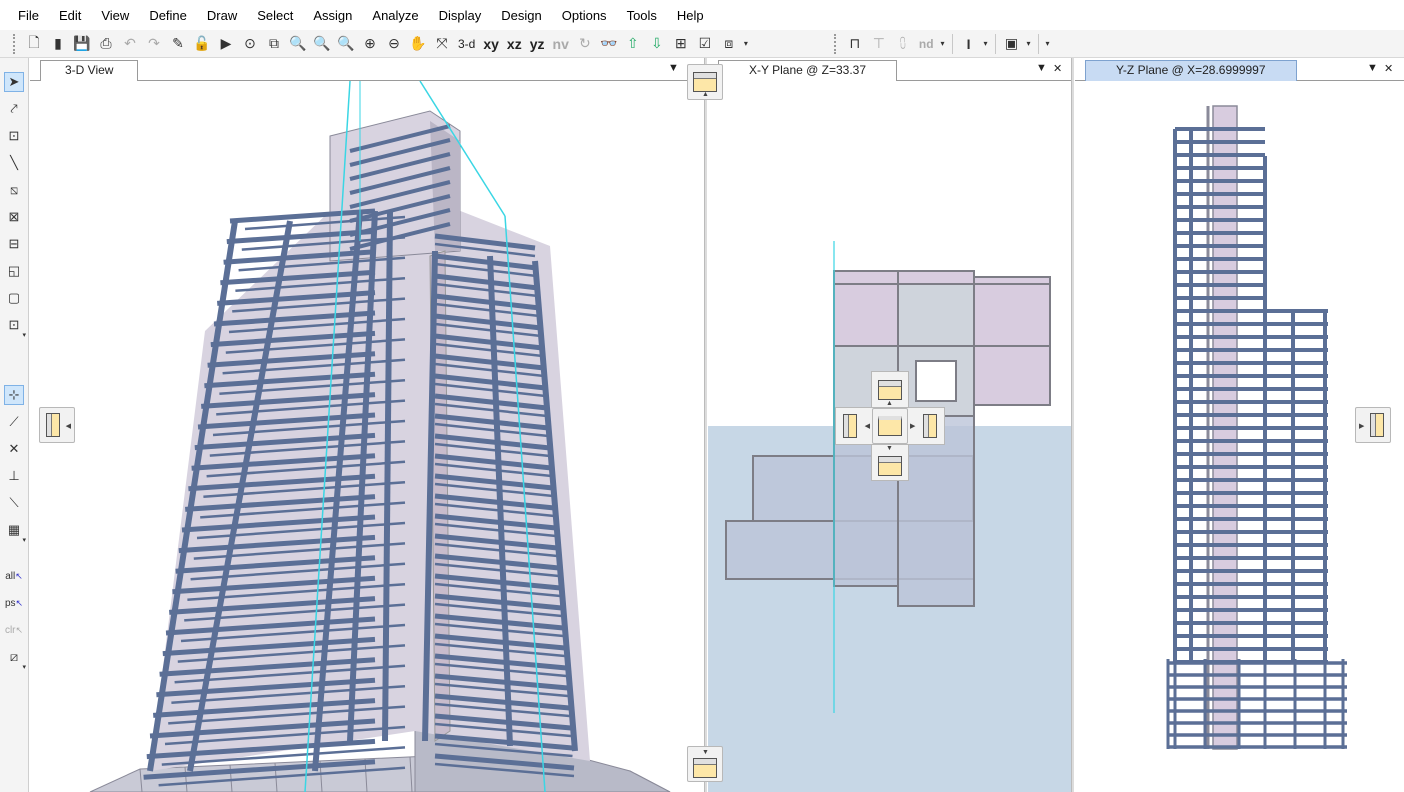 This screenshot has height=792, width=1404. Describe the element at coordinates (633, 44) in the screenshot. I see `move-up-icon: ⇧` at that location.